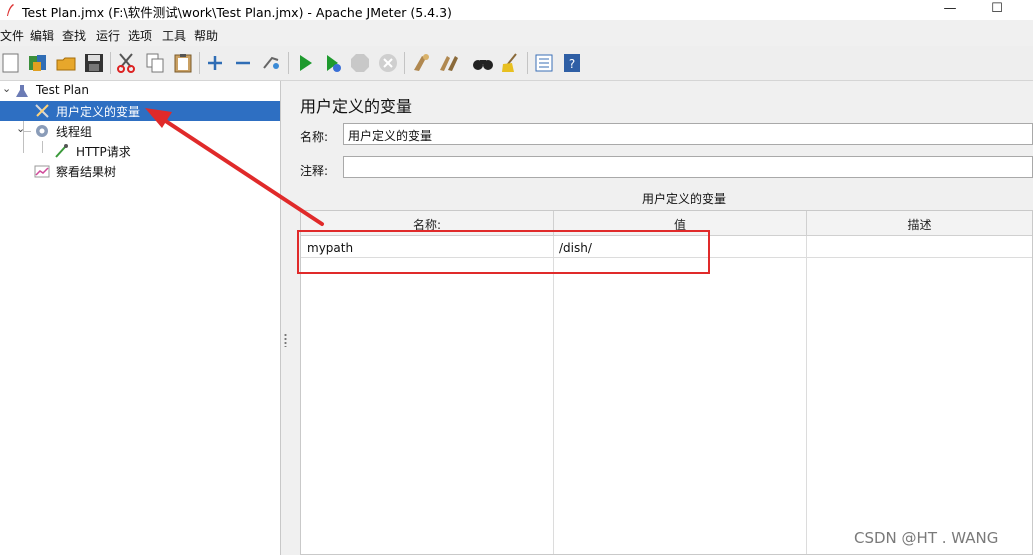  I want to click on gear-icon, so click(42, 131).